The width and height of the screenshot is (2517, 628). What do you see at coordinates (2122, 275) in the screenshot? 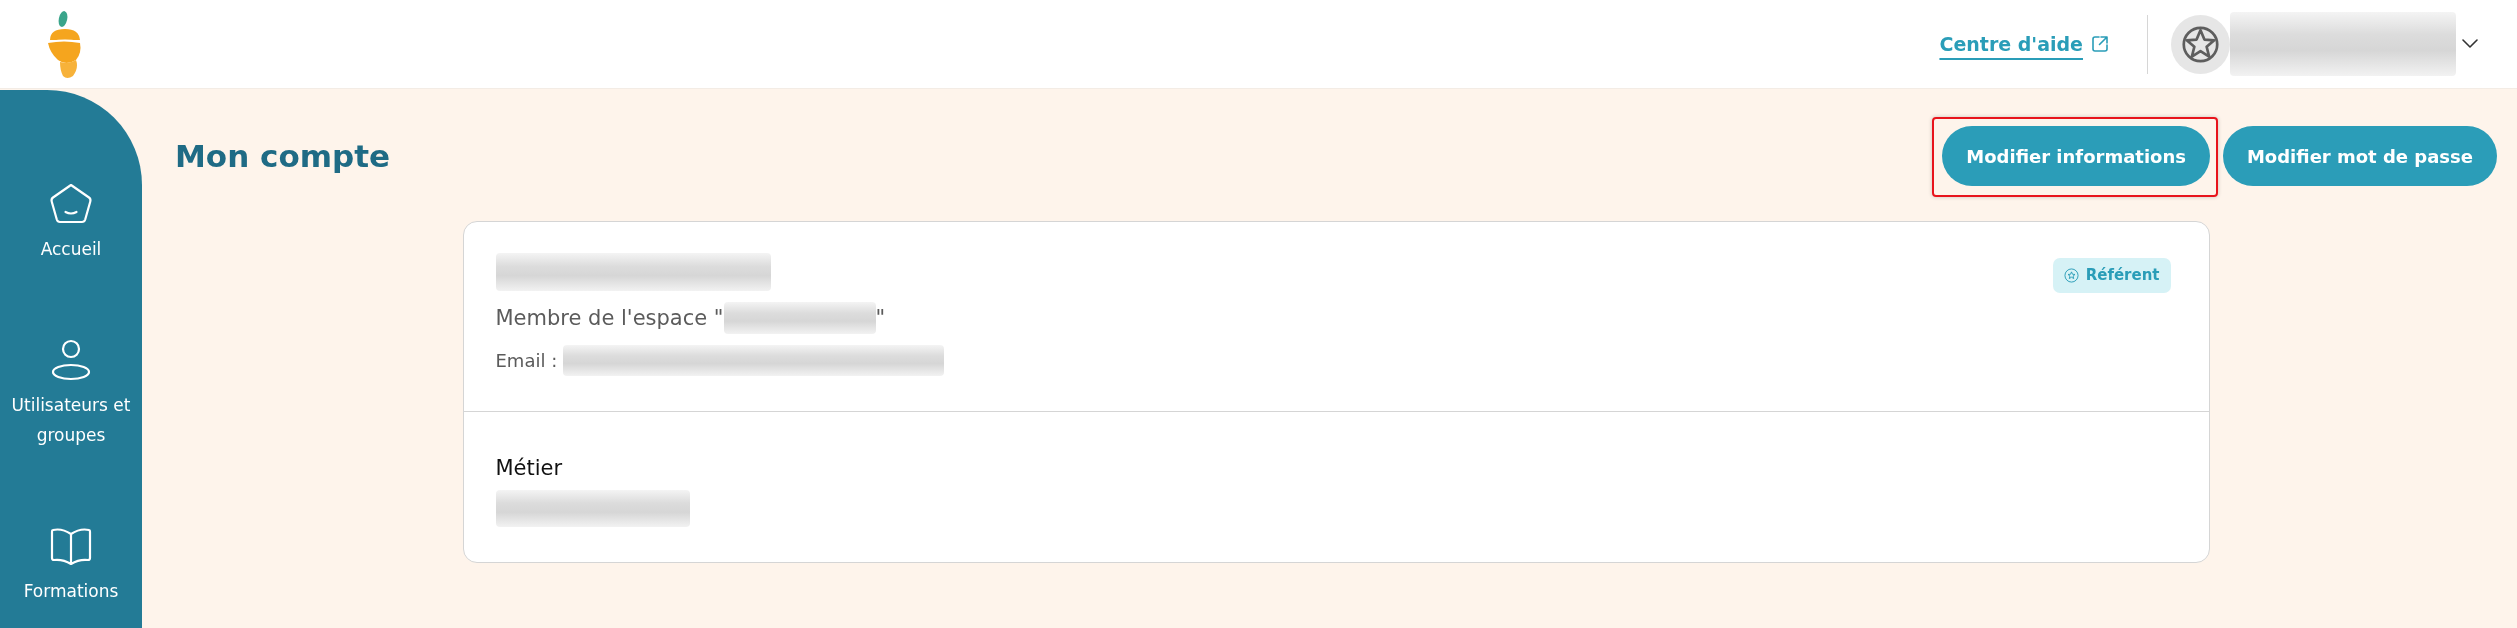
I see `role-label: Référent` at bounding box center [2122, 275].